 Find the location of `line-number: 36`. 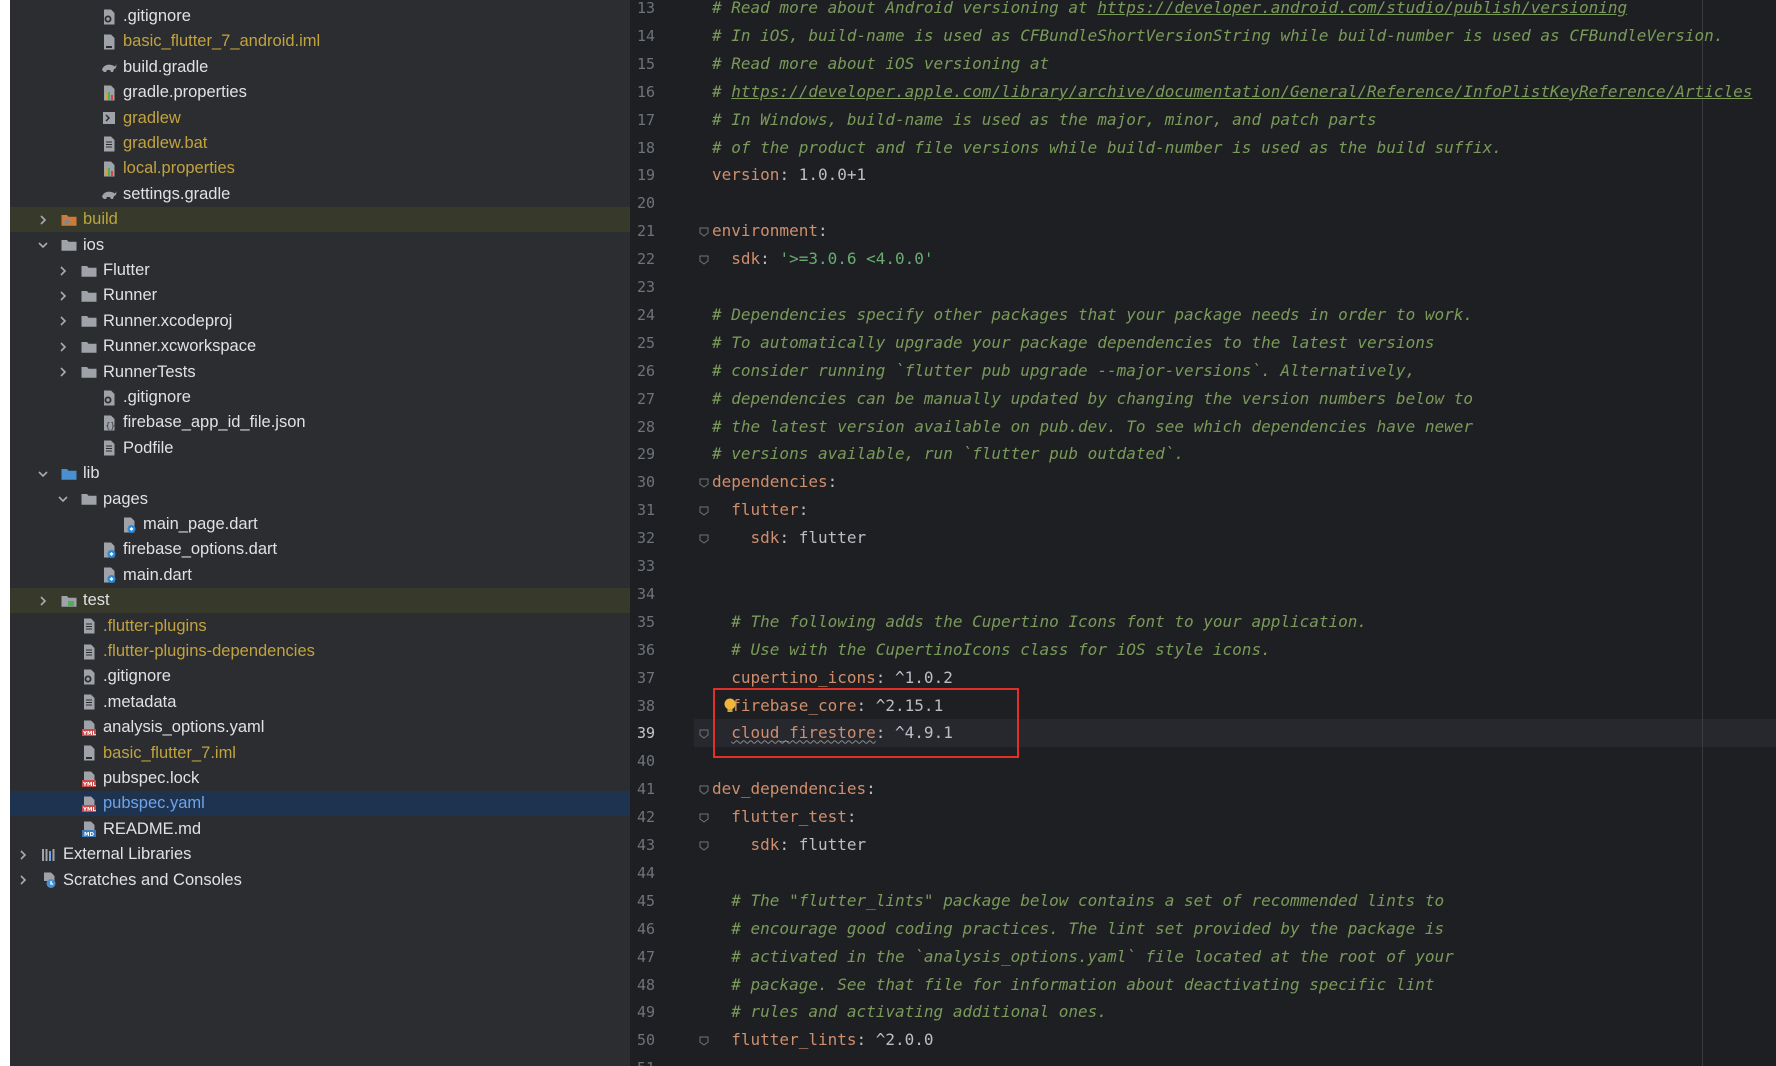

line-number: 36 is located at coordinates (642, 650).